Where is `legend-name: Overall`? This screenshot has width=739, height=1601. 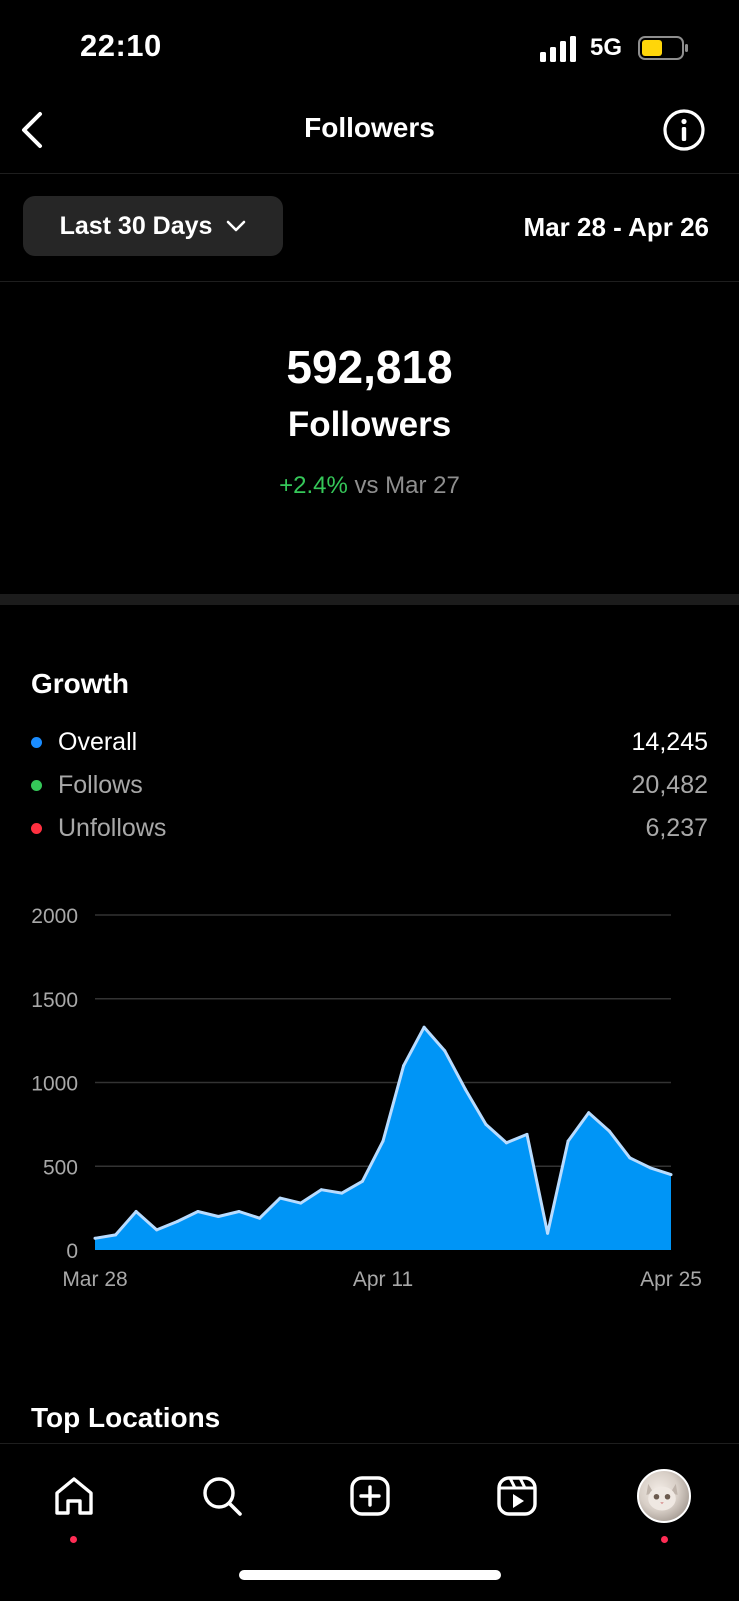
legend-name: Overall is located at coordinates (98, 741).